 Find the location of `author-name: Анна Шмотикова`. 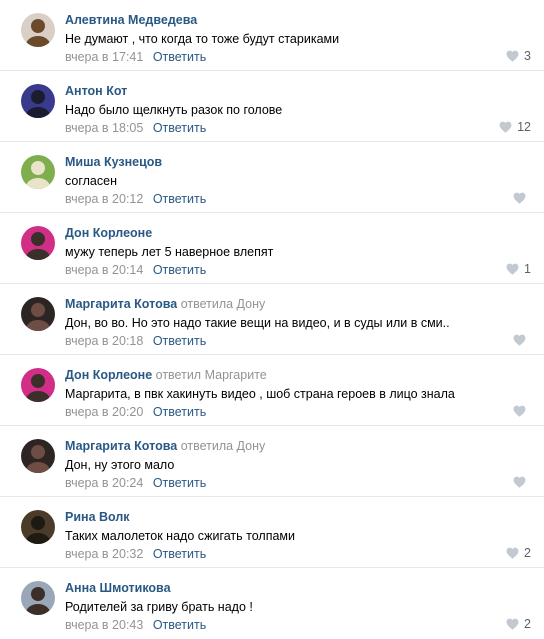

author-name: Анна Шмотикова is located at coordinates (118, 588).